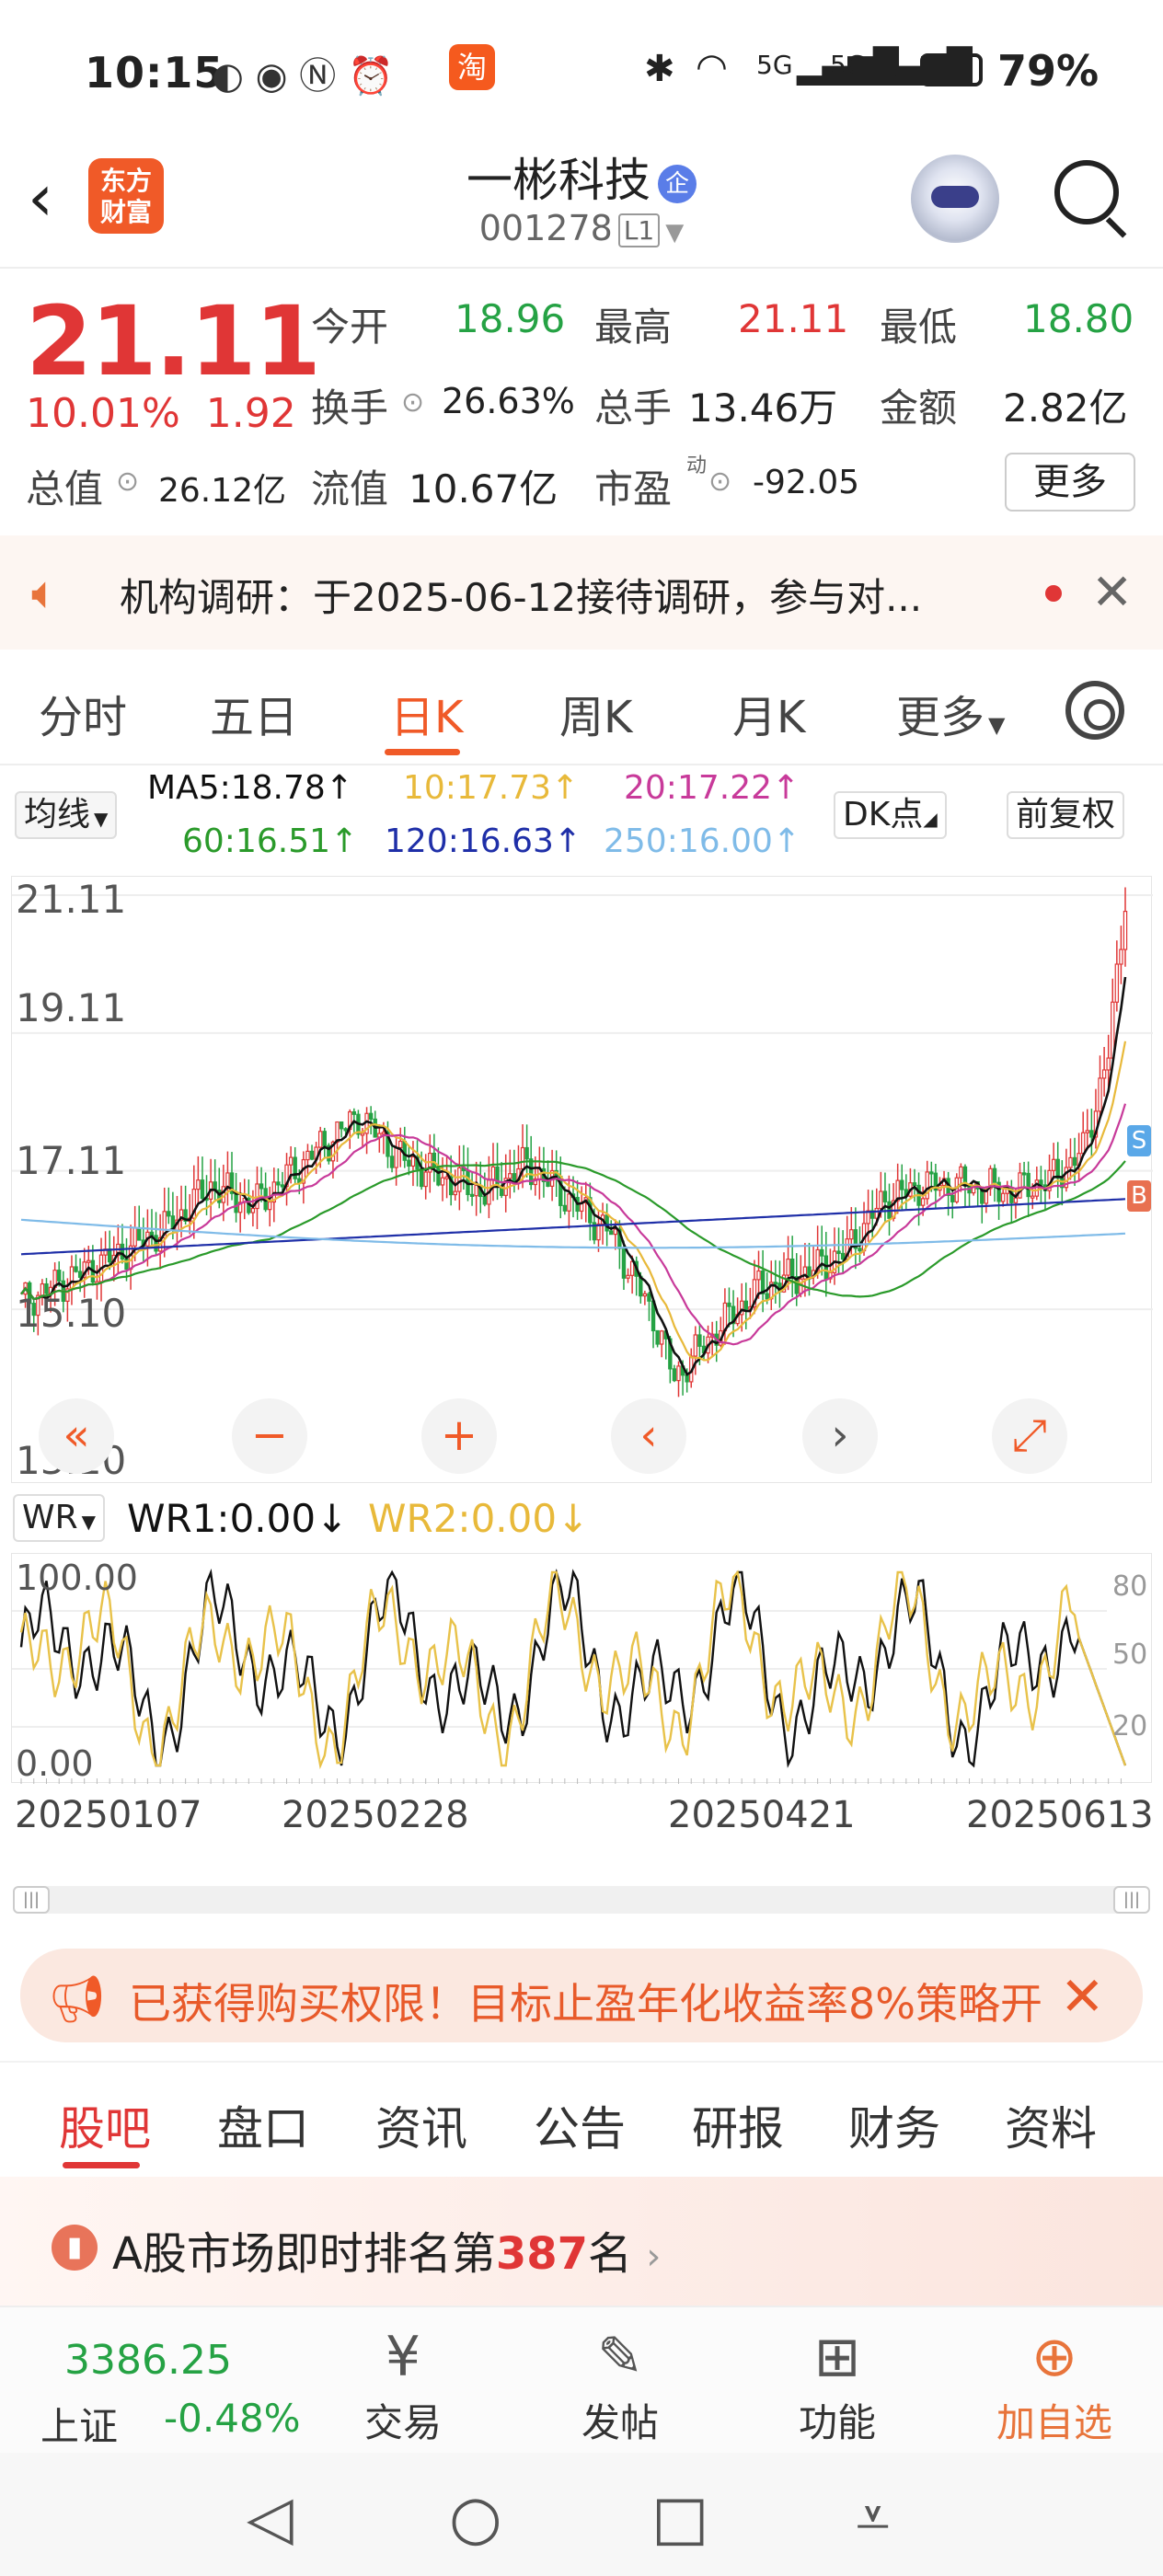  I want to click on ma20-line, so click(573, 1224).